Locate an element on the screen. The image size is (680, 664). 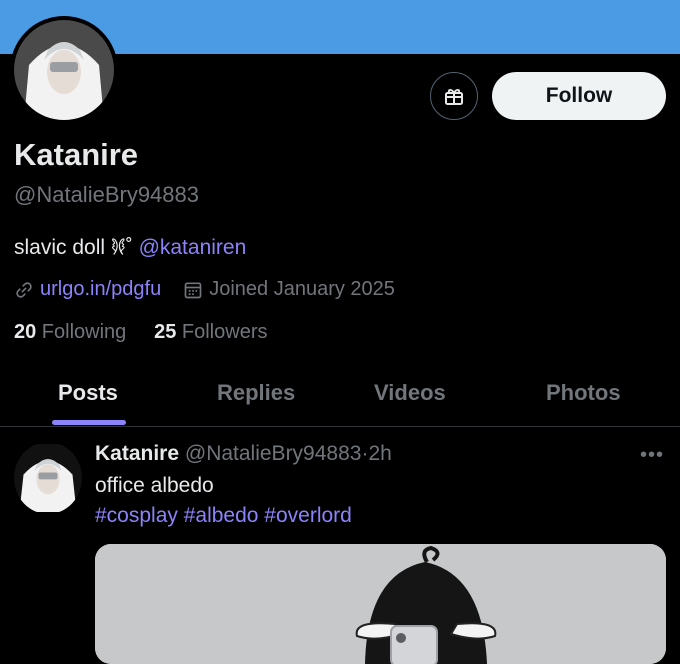
follow-button: Follow is located at coordinates (579, 96).